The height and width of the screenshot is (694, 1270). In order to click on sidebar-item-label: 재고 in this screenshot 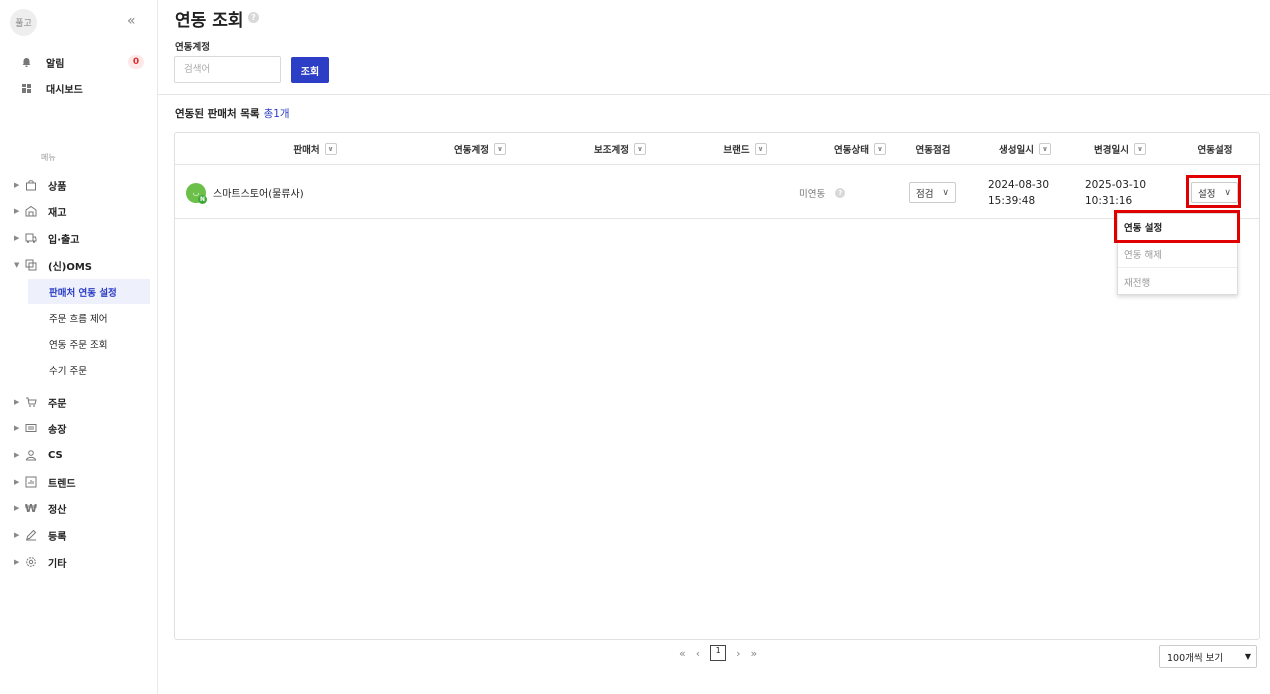, I will do `click(57, 213)`.